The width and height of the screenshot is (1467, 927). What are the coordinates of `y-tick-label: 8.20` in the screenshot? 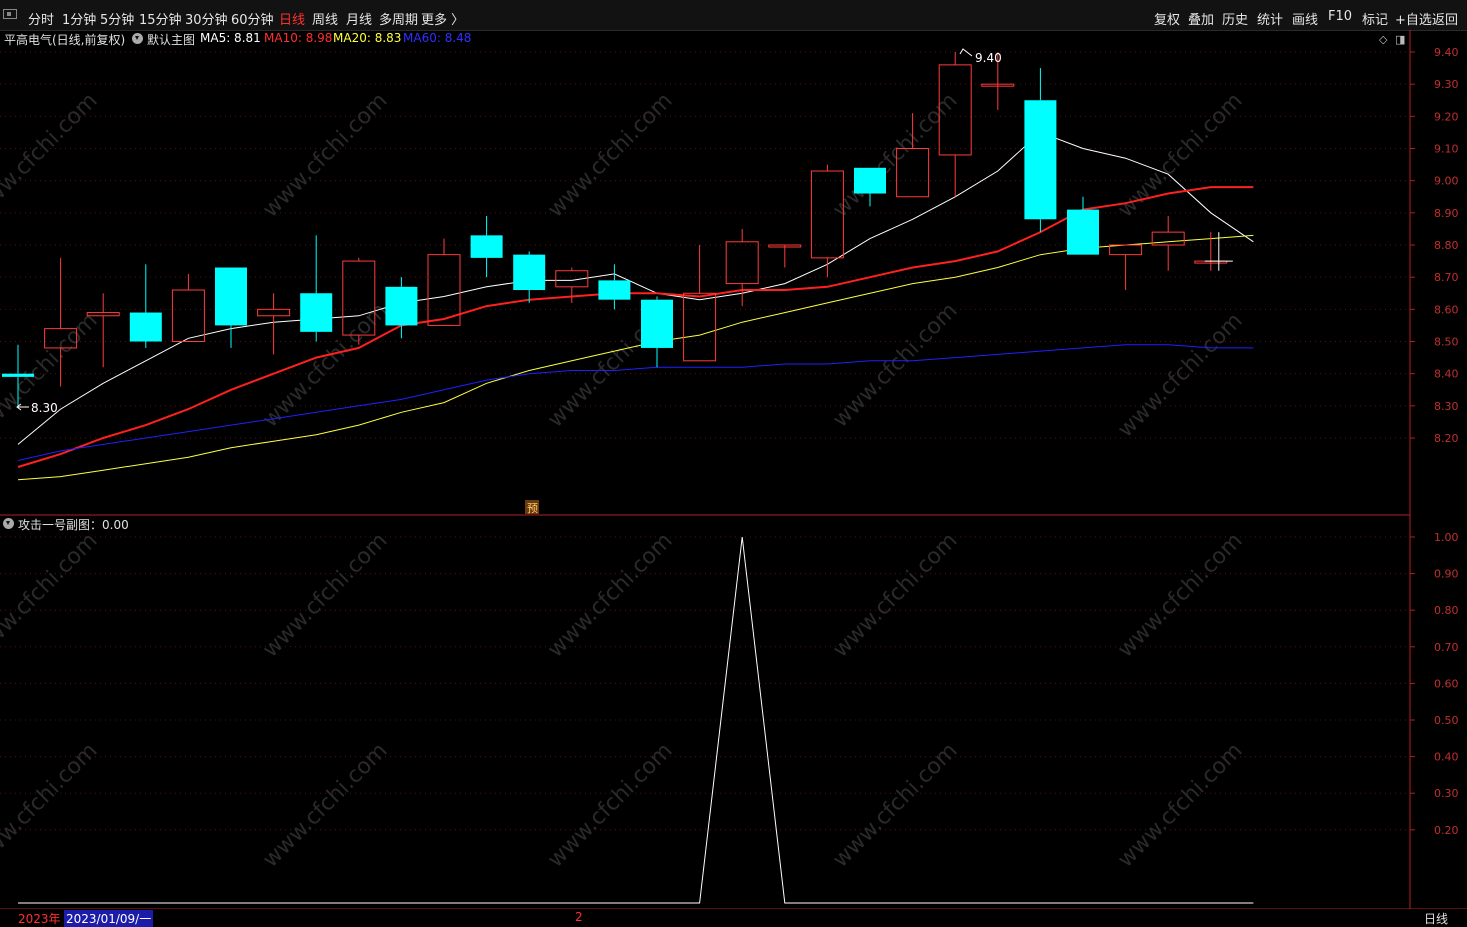 It's located at (1446, 438).